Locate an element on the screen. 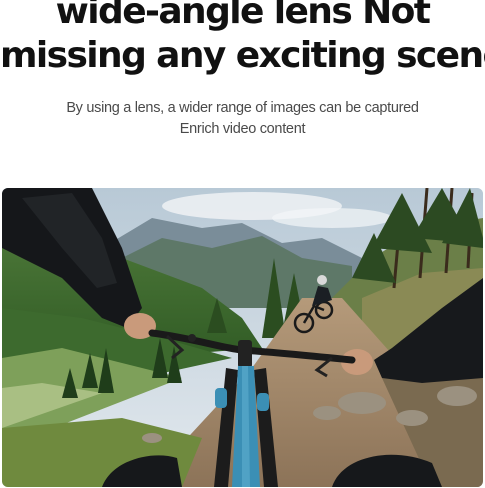  stem is located at coordinates (245, 354).